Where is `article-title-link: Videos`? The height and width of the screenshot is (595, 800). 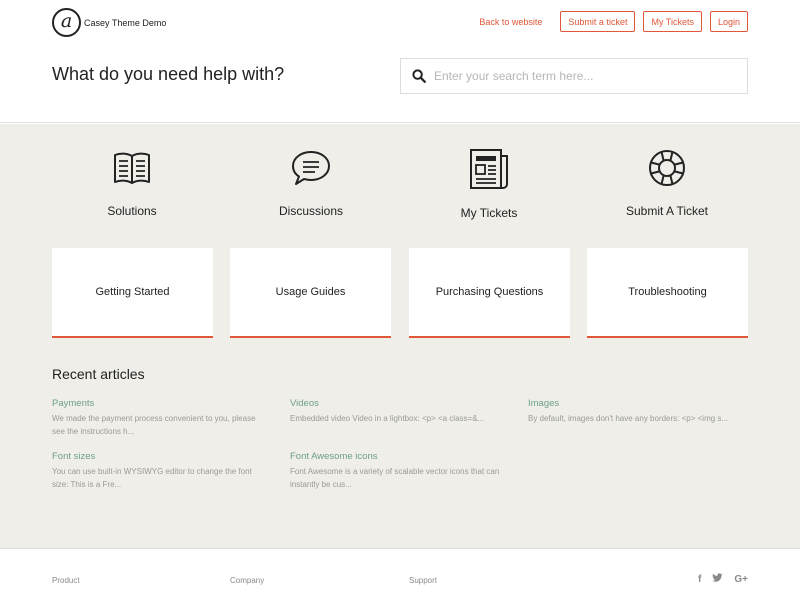 article-title-link: Videos is located at coordinates (397, 403).